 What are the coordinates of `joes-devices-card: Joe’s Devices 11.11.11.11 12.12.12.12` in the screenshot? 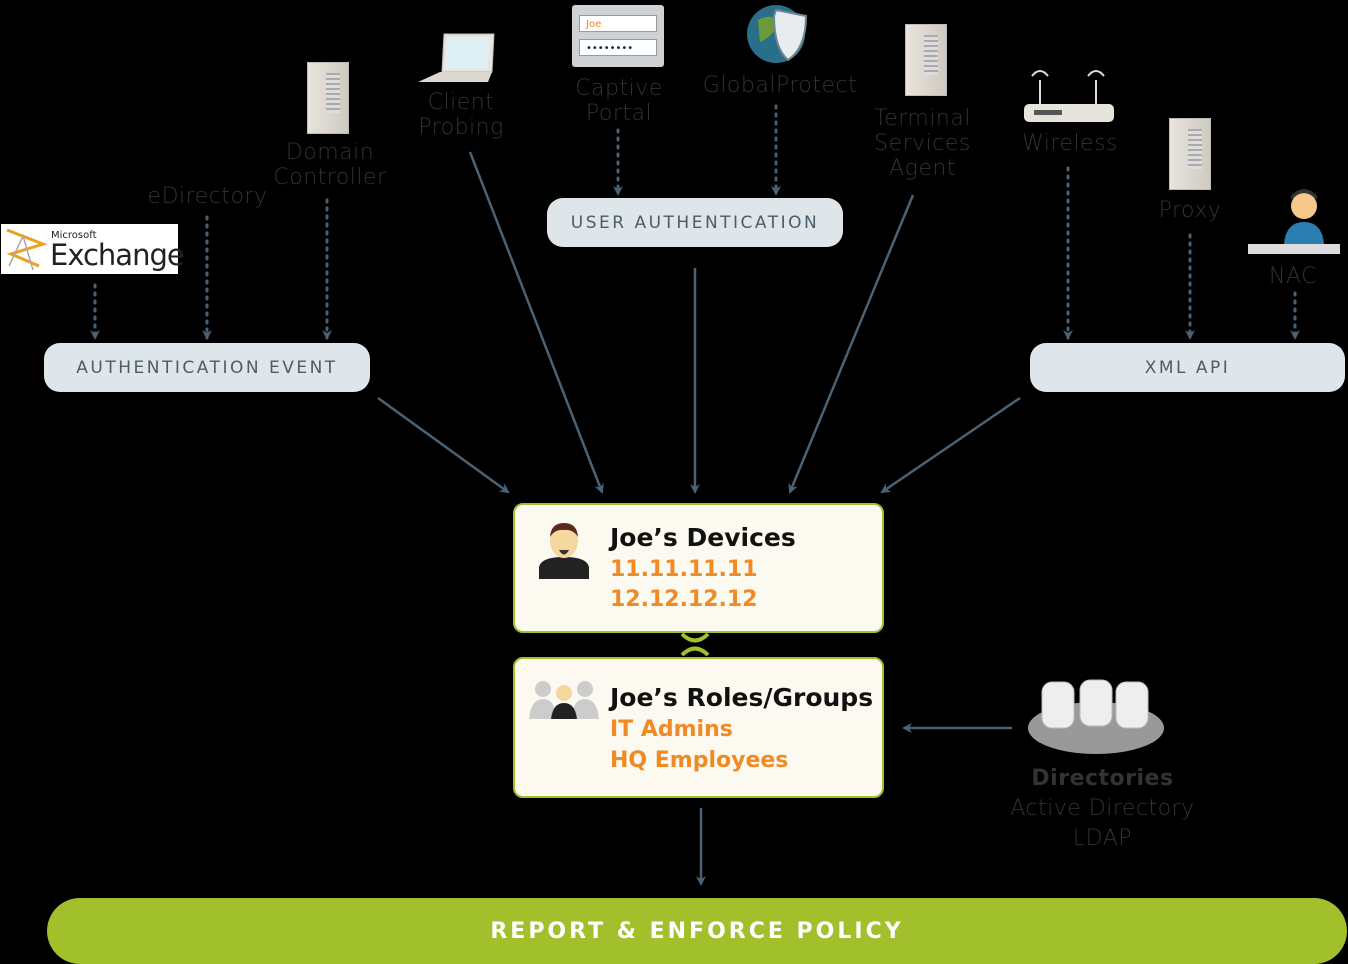 It's located at (698, 568).